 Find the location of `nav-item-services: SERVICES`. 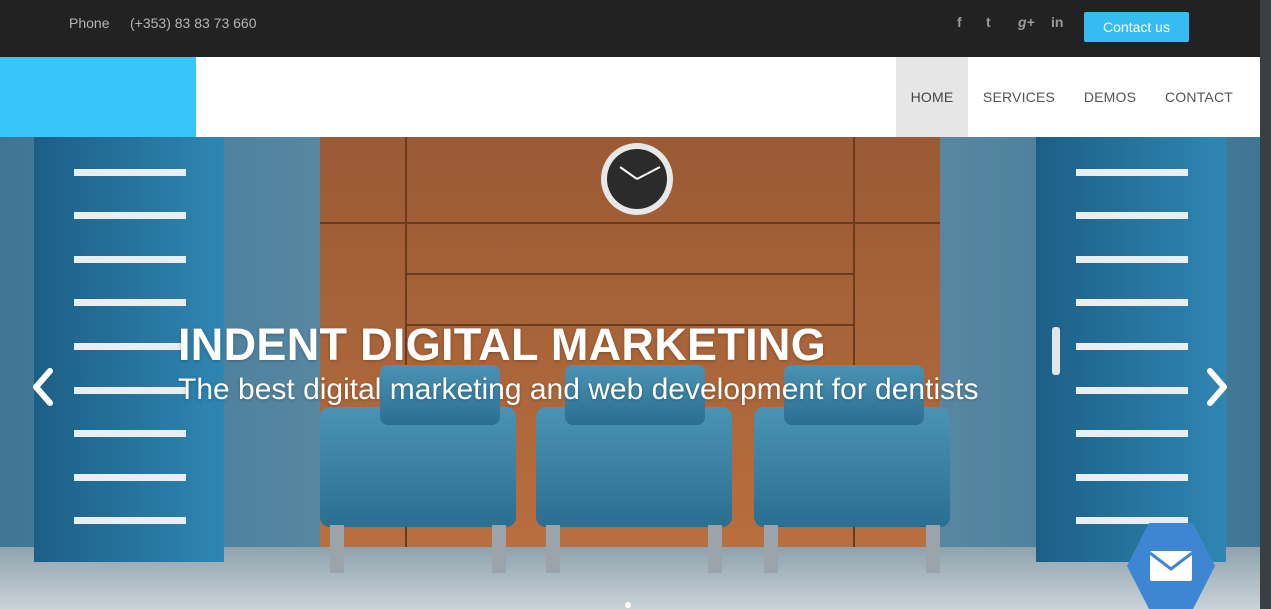

nav-item-services: SERVICES is located at coordinates (1019, 97).